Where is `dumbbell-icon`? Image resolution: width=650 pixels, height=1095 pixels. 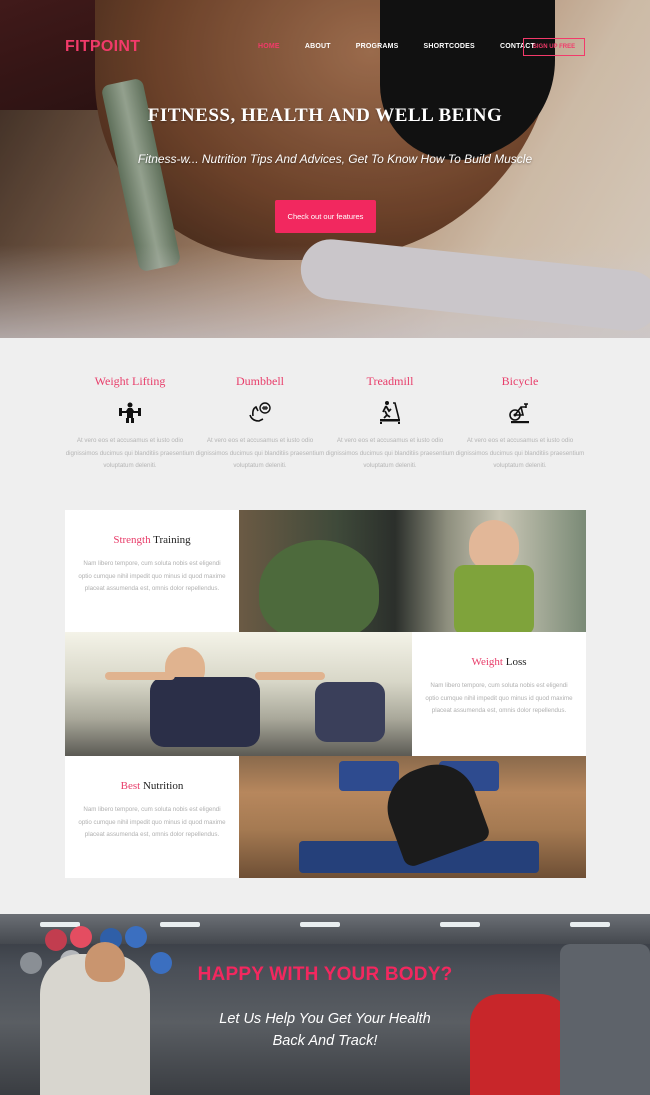 dumbbell-icon is located at coordinates (260, 412).